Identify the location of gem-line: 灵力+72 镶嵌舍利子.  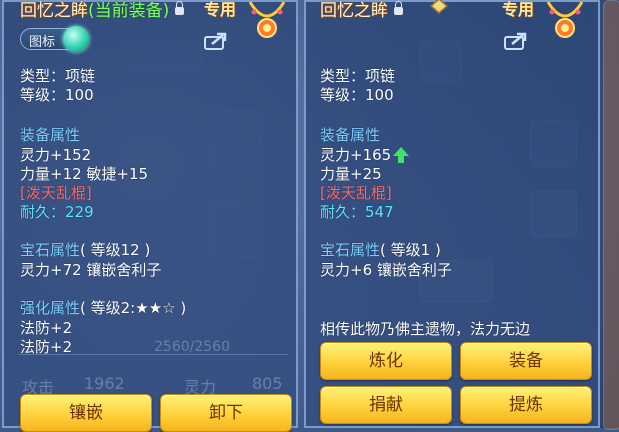
(91, 270).